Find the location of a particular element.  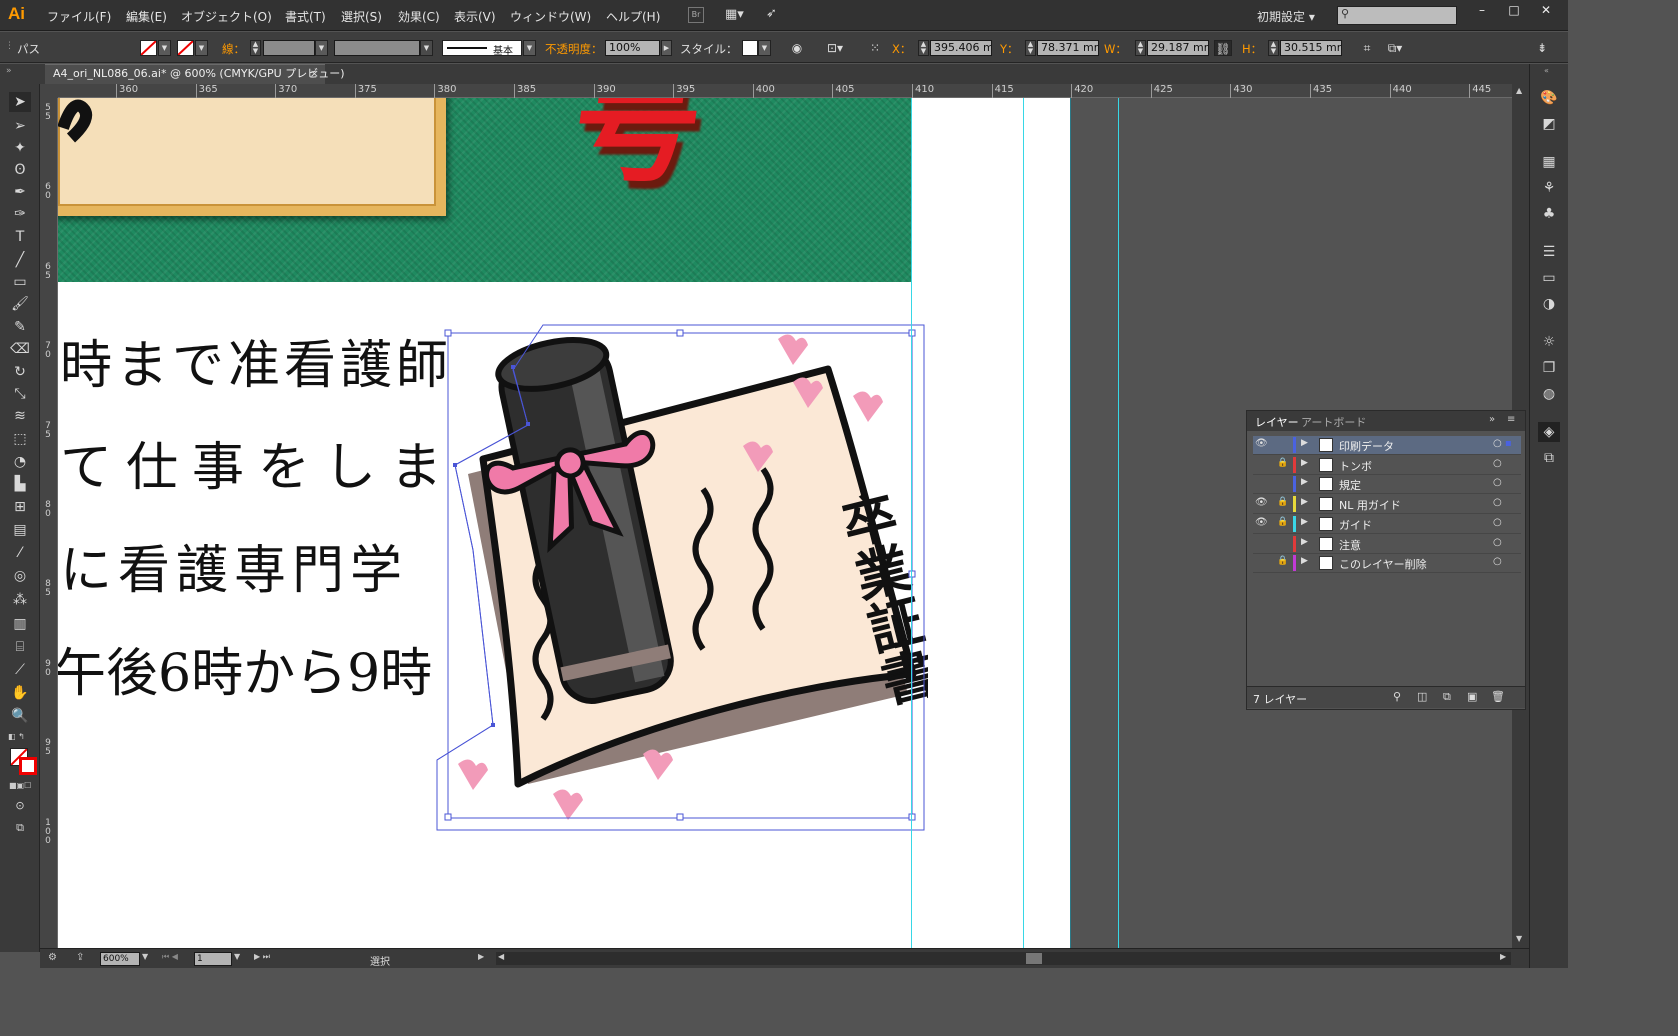

color-guide-icon: ◩ is located at coordinates (1549, 124).